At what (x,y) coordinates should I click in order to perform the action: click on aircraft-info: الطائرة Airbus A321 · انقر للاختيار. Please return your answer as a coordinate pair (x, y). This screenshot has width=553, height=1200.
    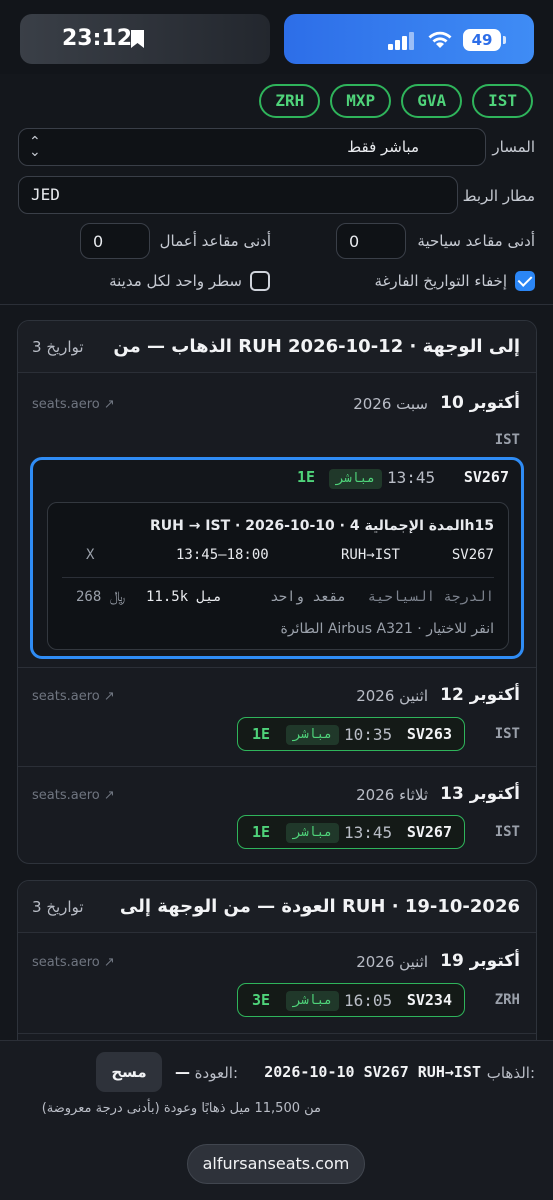
    Looking at the image, I should click on (387, 629).